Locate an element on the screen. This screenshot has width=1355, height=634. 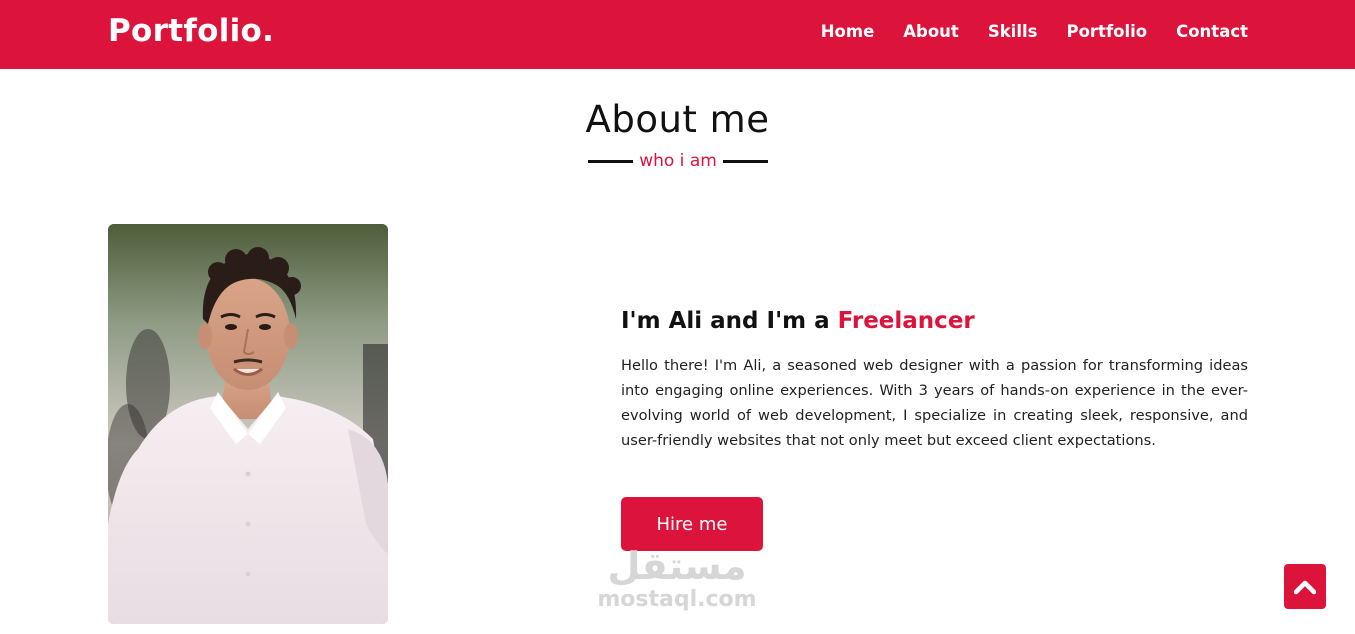
watermark: مستقل mostaql.com is located at coordinates (677, 579).